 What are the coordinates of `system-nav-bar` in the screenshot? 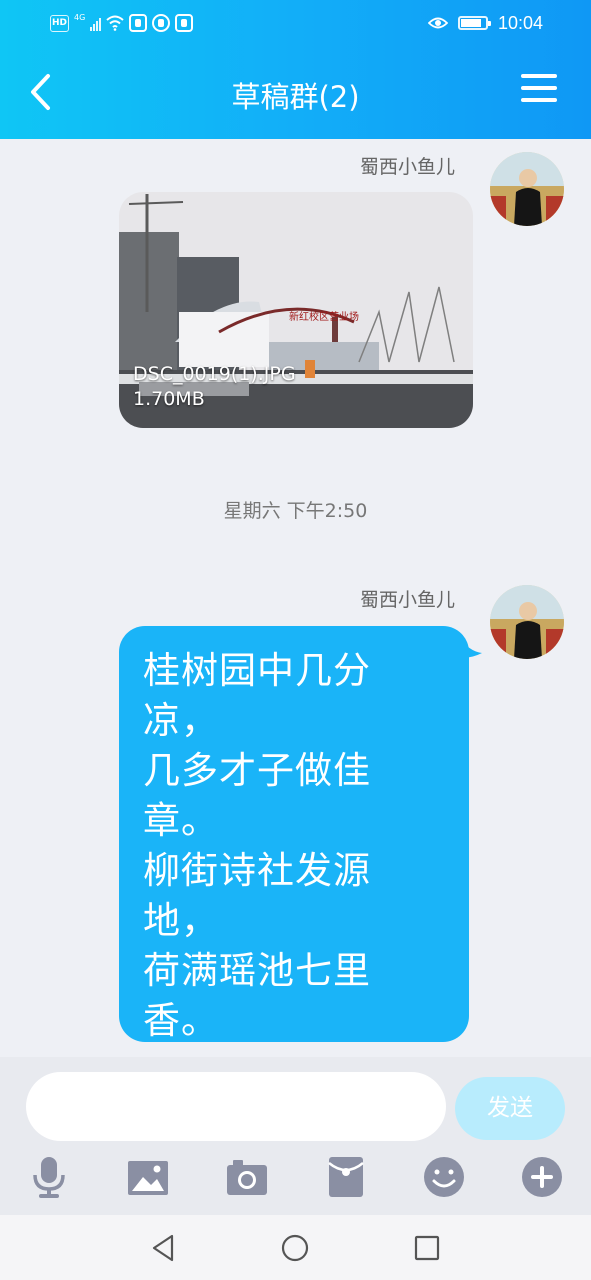 It's located at (295, 1247).